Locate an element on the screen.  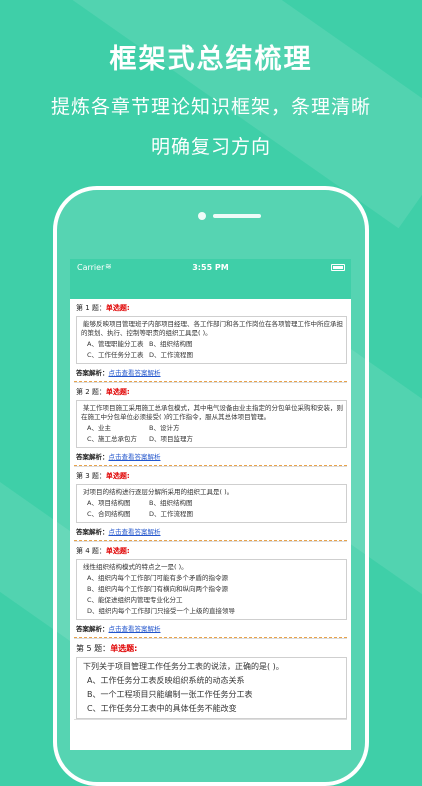
question-header: 第 4 题：单选题: is located at coordinates (210, 550).